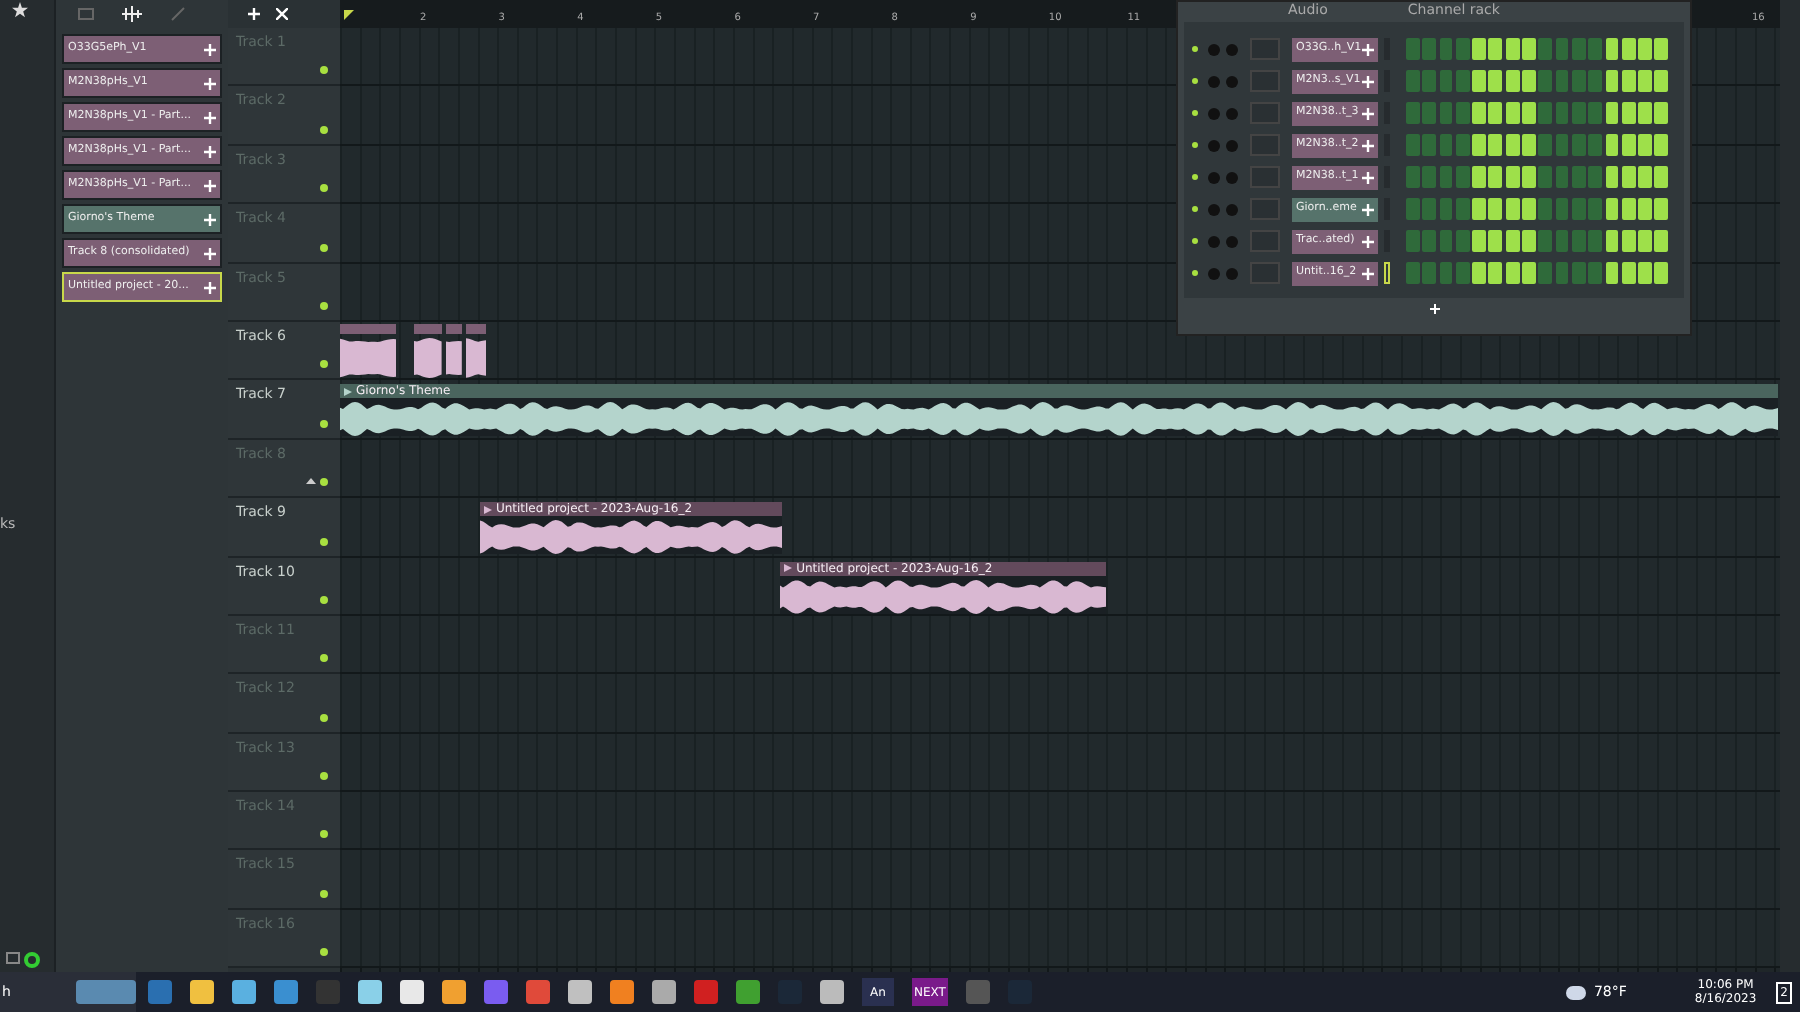 Image resolution: width=1800 pixels, height=1012 pixels. What do you see at coordinates (349, 15) in the screenshot?
I see `playhead-icon` at bounding box center [349, 15].